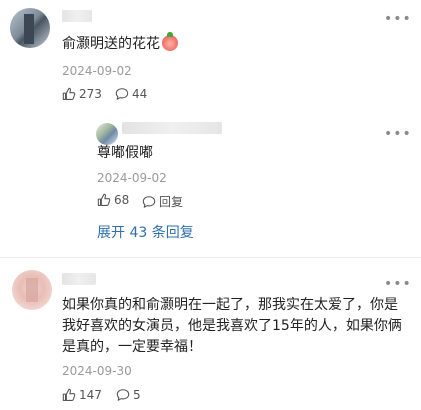 This screenshot has height=410, width=421. Describe the element at coordinates (132, 178) in the screenshot. I see `reply-date: 2024-09-02` at that location.